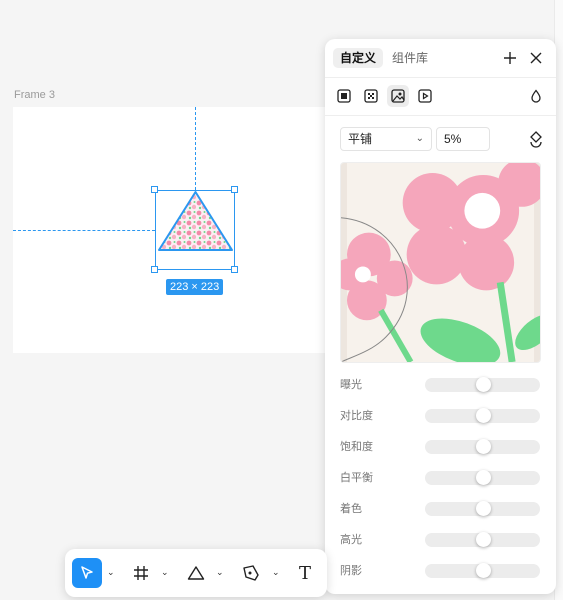 The height and width of the screenshot is (600, 563). I want to click on adjustment-white-balance: 白平衡, so click(442, 478).